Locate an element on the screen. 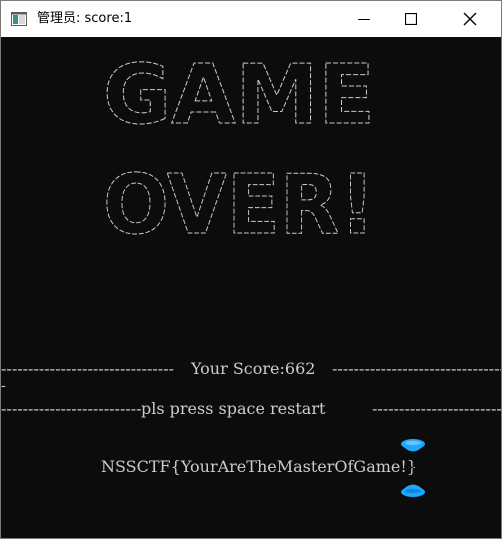  maximize-button is located at coordinates (411, 19).